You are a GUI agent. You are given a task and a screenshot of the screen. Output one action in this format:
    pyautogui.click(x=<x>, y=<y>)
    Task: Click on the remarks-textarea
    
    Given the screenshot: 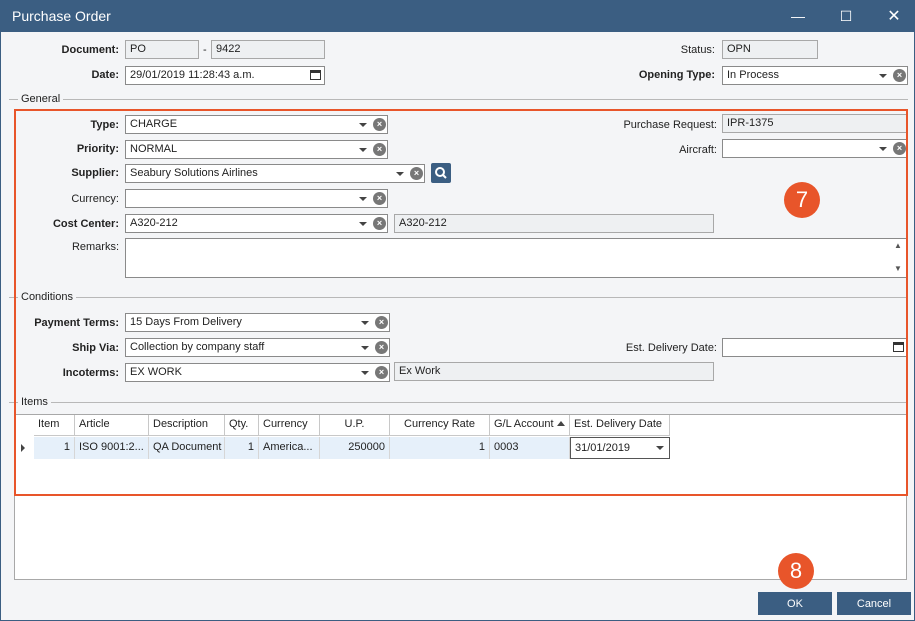 What is the action you would take?
    pyautogui.click(x=516, y=258)
    